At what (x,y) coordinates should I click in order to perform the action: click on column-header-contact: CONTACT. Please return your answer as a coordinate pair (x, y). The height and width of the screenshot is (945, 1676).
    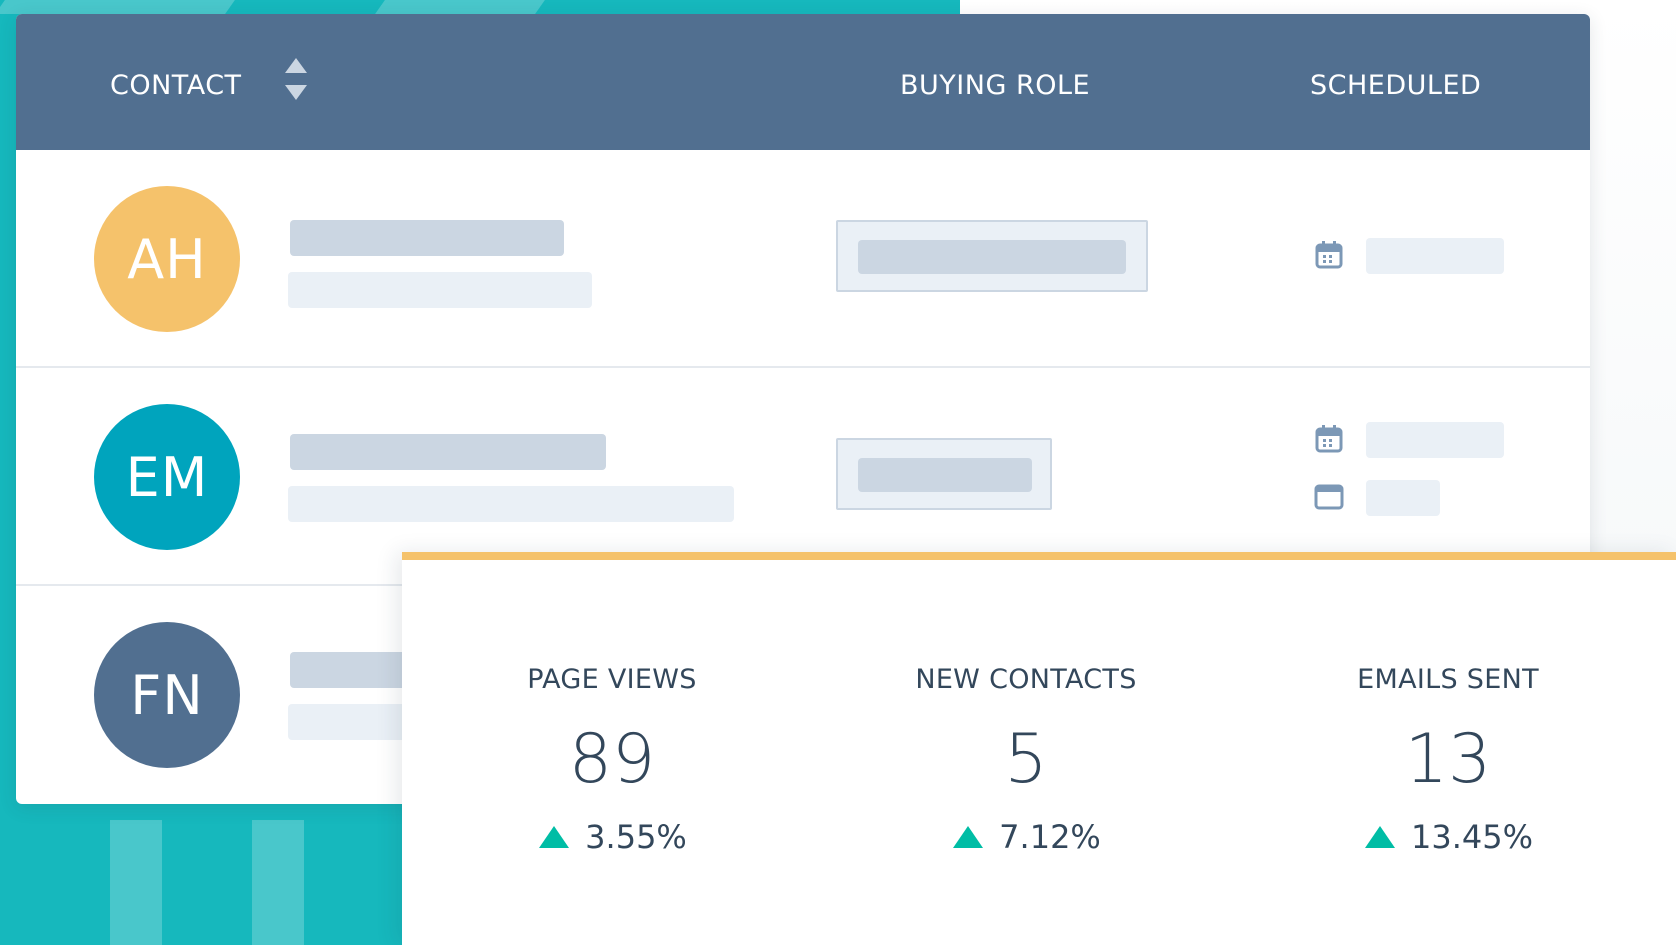
    Looking at the image, I should click on (176, 85).